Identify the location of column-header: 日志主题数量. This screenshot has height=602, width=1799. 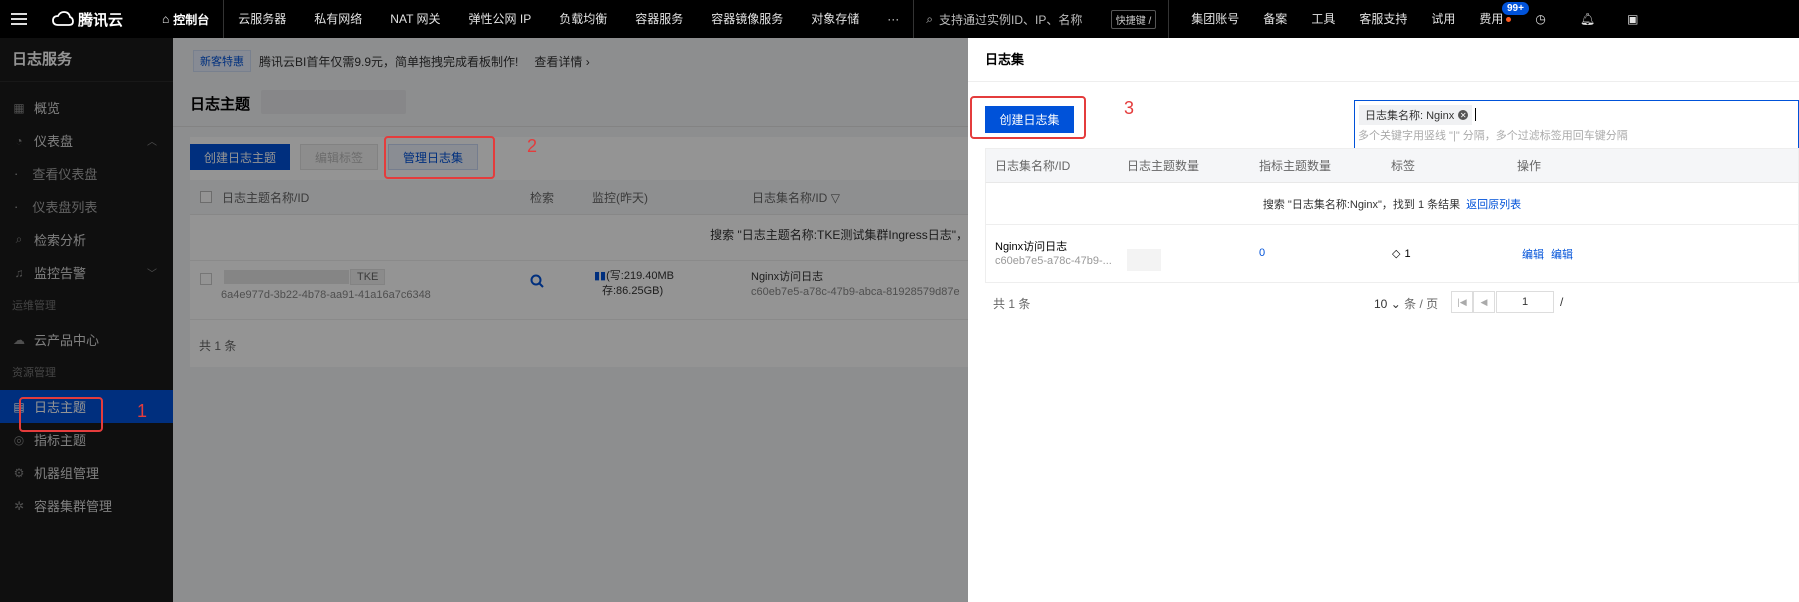
(1163, 166).